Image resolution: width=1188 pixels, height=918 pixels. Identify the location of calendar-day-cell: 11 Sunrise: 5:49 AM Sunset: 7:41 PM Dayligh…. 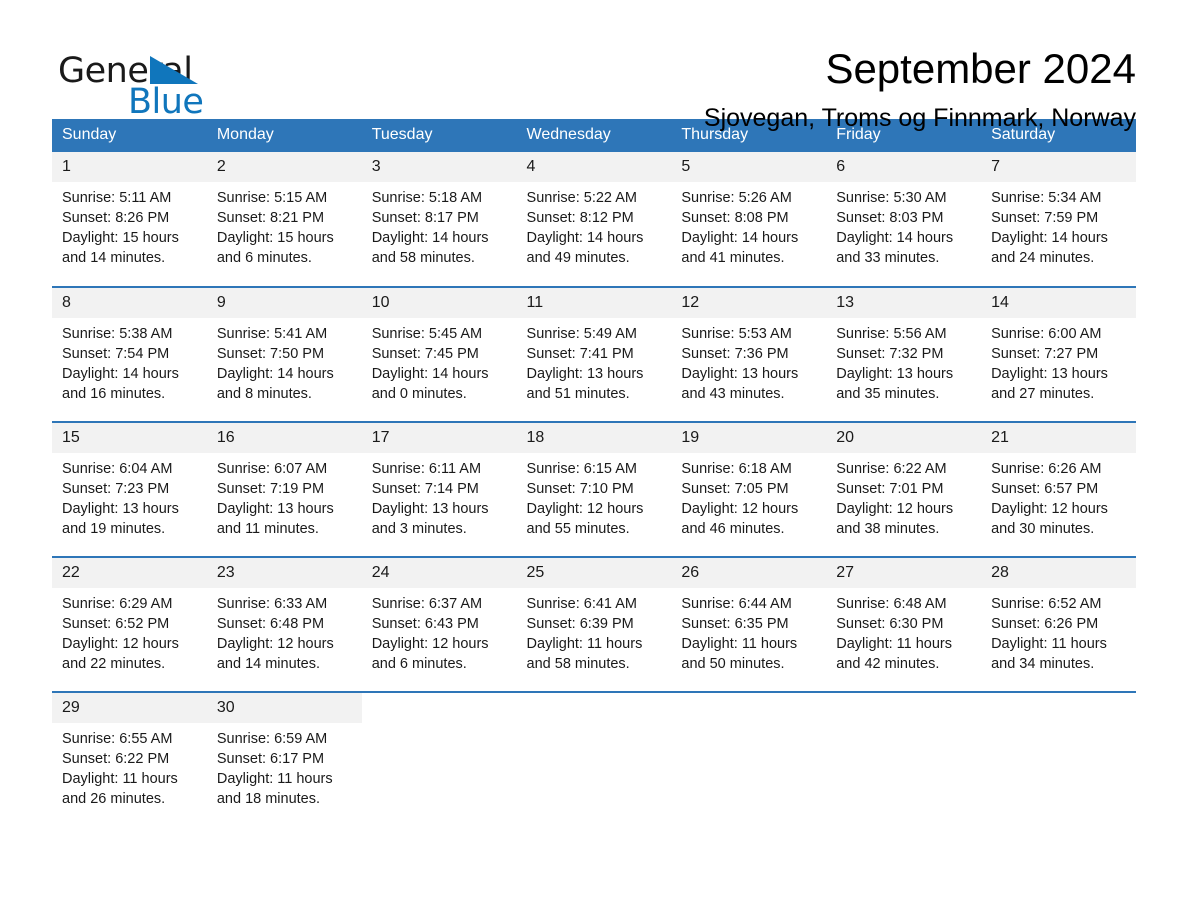
(594, 354).